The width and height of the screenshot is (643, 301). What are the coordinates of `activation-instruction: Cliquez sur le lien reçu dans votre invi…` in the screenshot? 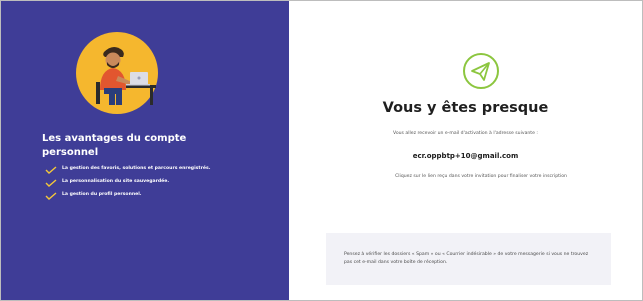 It's located at (481, 176).